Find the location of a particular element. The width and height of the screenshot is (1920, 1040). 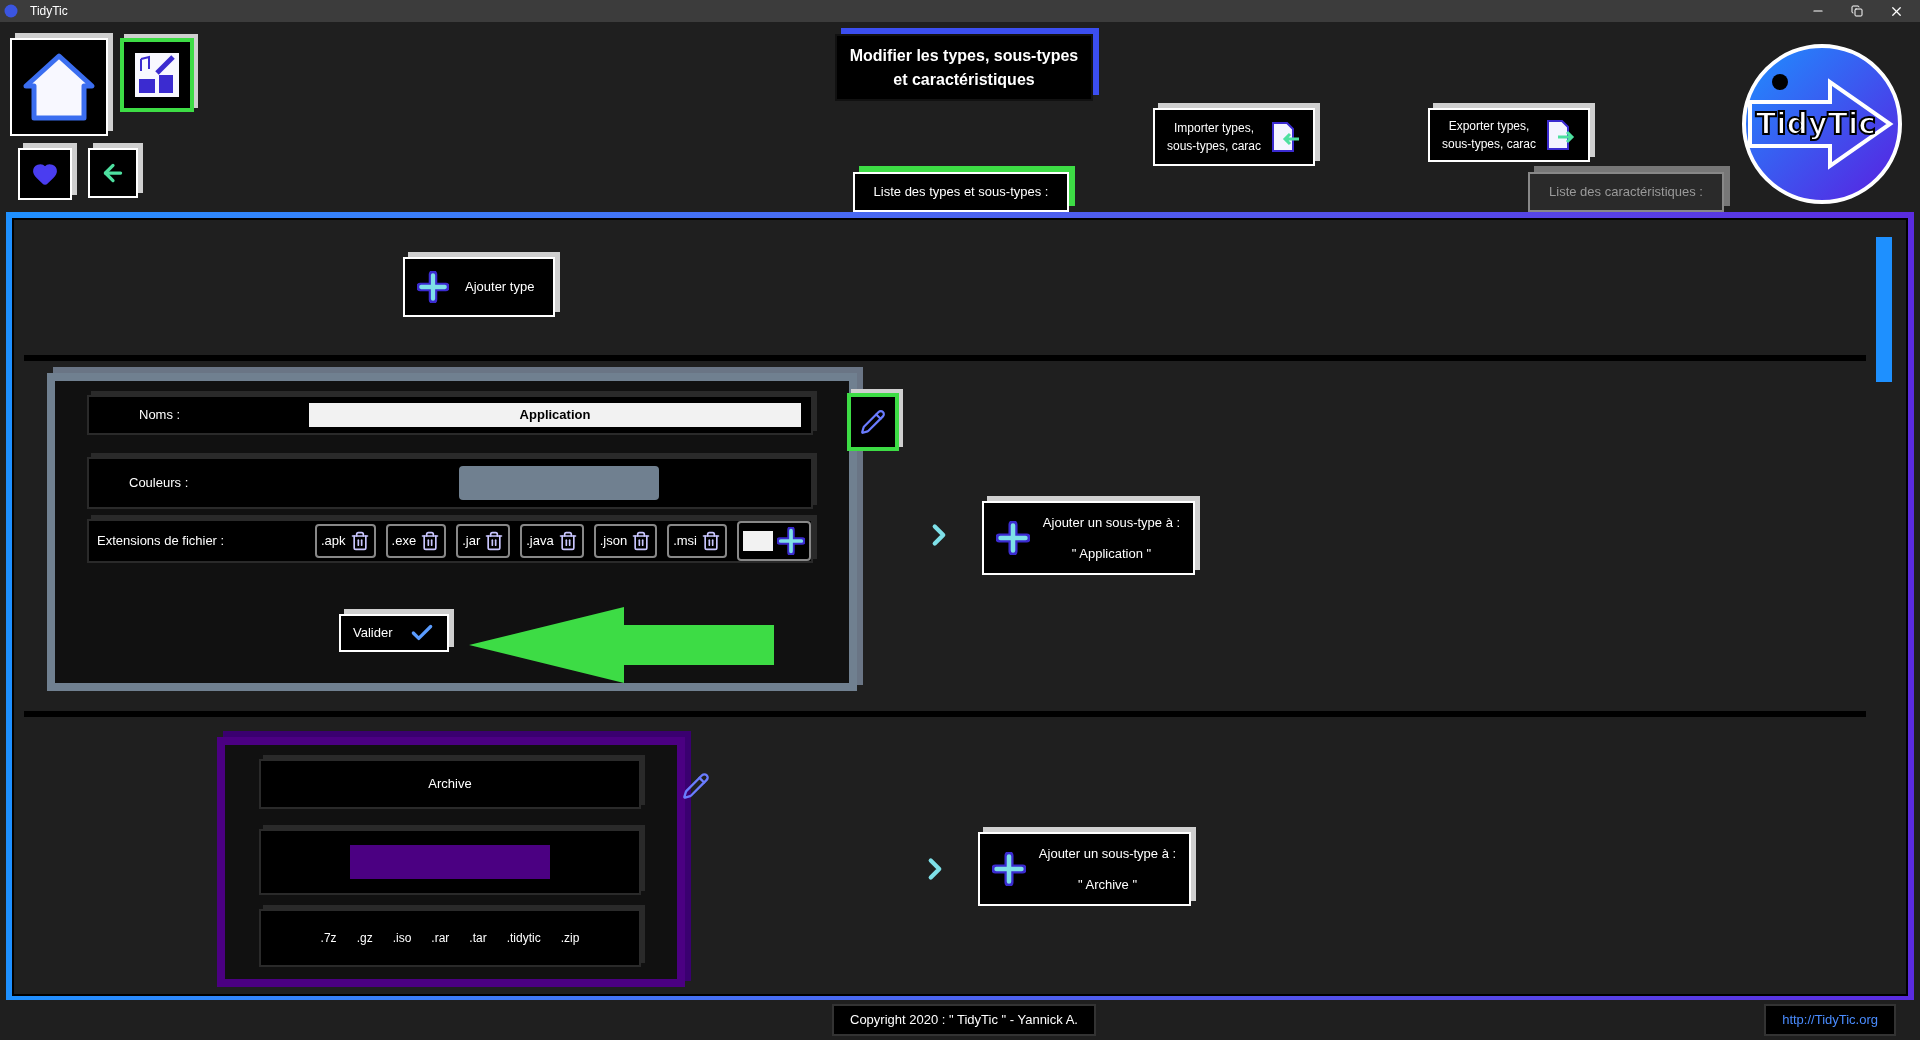

website-link: http://TidyTic.org is located at coordinates (1830, 1020).